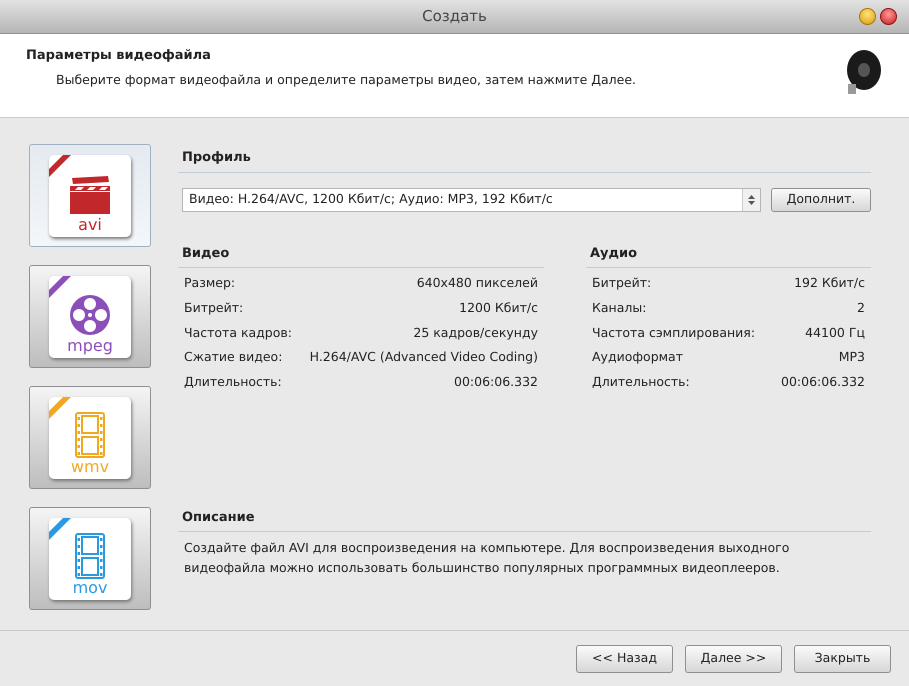  What do you see at coordinates (477, 283) in the screenshot?
I see `property-value: 640x480 пикселей` at bounding box center [477, 283].